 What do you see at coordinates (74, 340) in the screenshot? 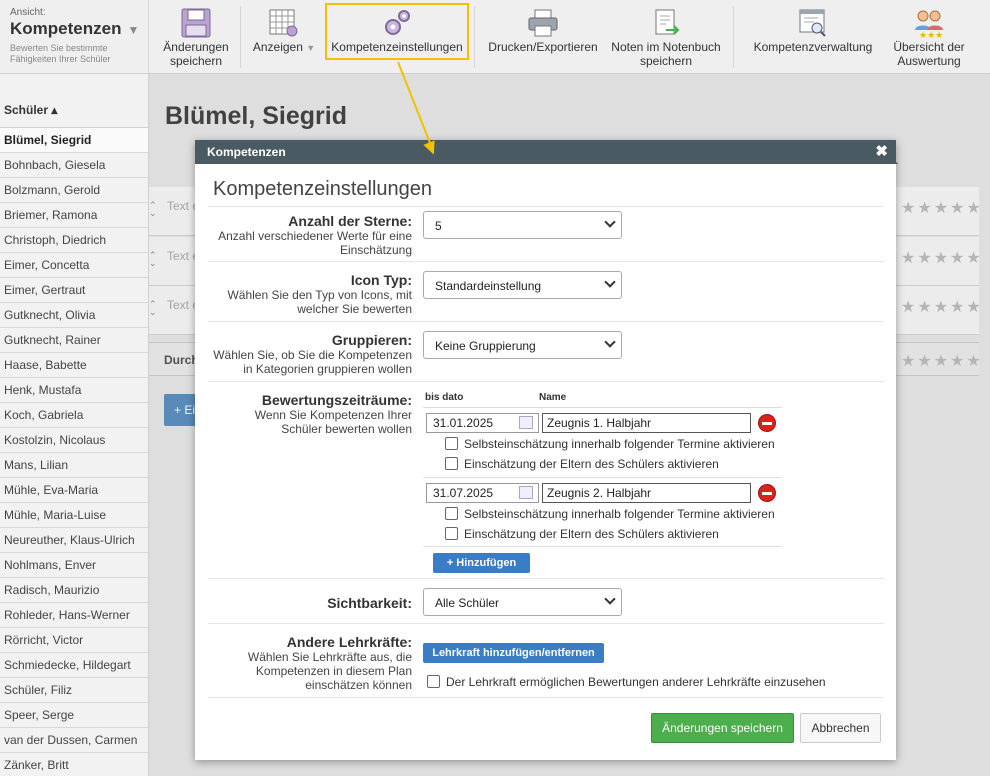
I see `student-list-item: Gutknecht, Rainer` at bounding box center [74, 340].